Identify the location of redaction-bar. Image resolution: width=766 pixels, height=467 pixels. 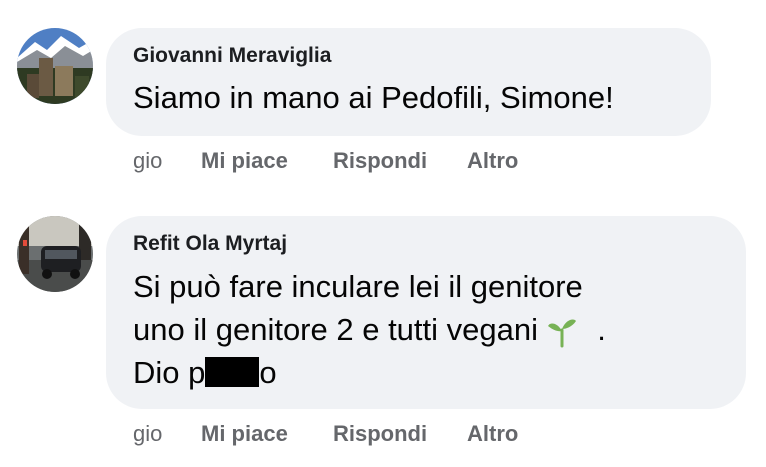
(232, 372).